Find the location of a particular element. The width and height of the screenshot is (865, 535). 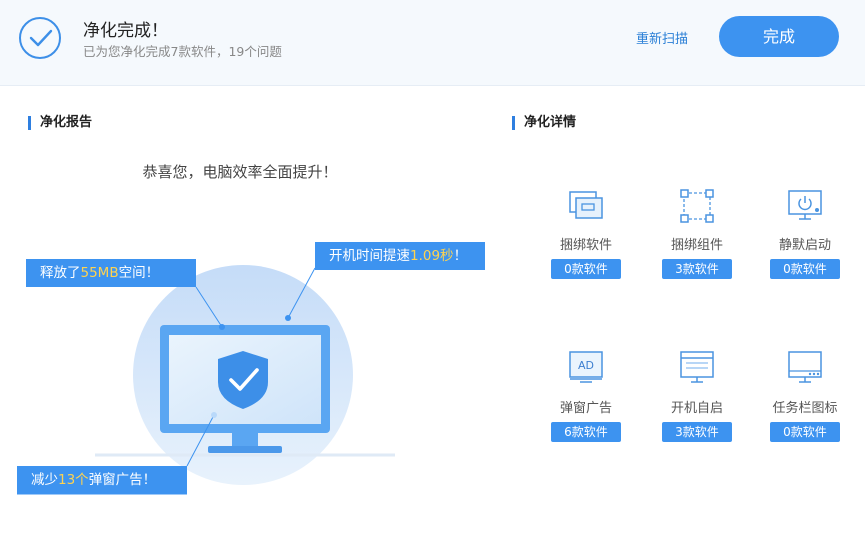

count-badge: 6款软件 is located at coordinates (586, 432).